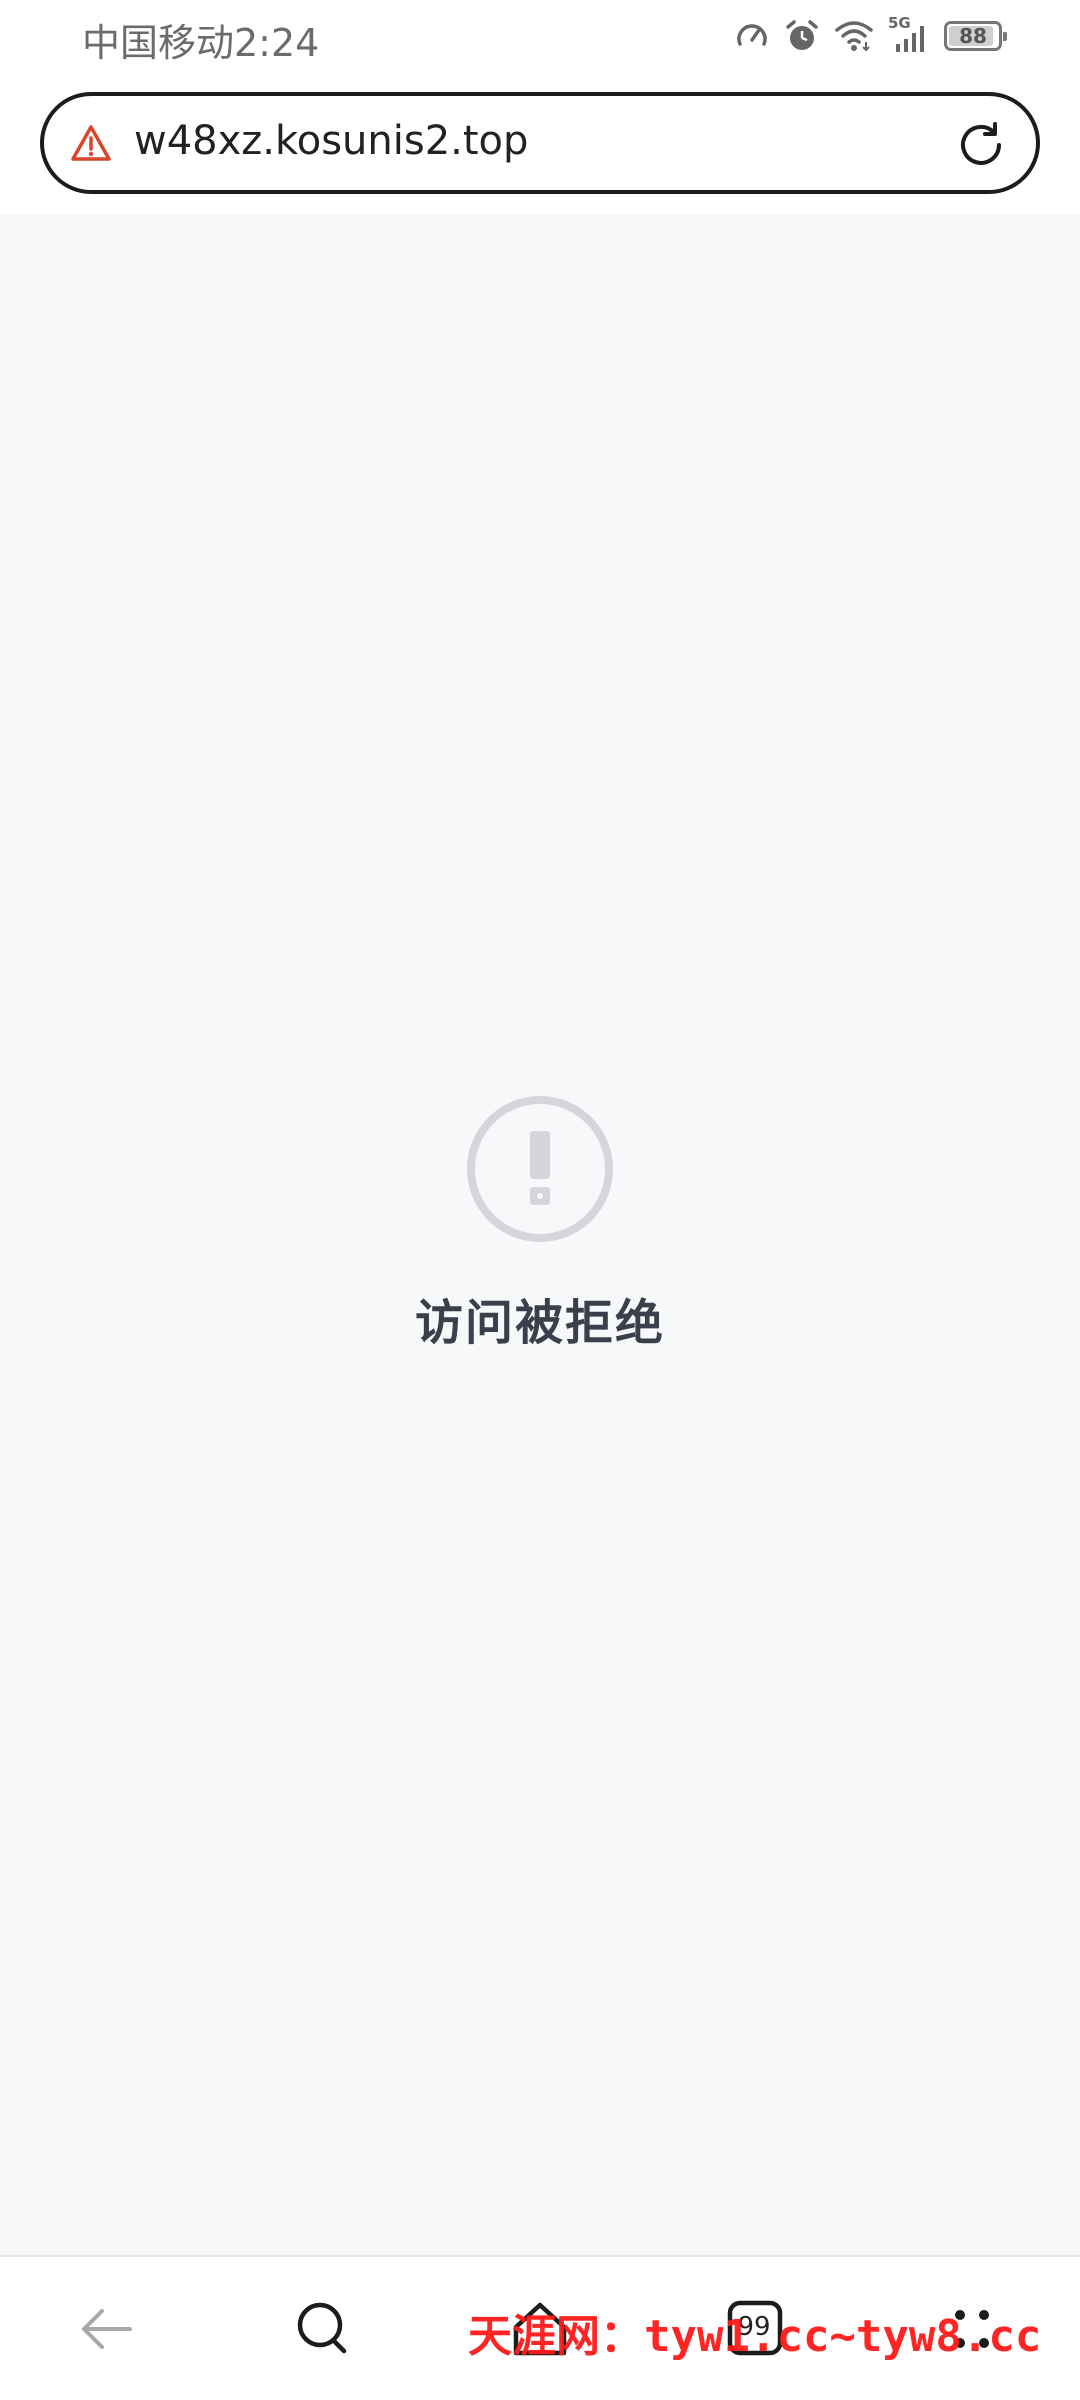  What do you see at coordinates (331, 141) in the screenshot?
I see `url-text: w48xz.kosunis2.top` at bounding box center [331, 141].